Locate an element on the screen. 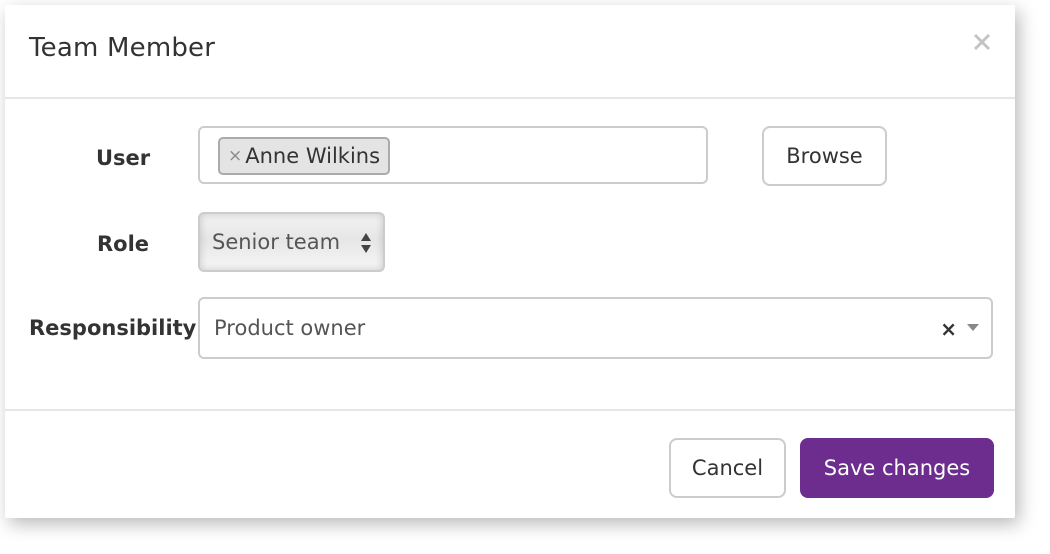  user-tag-label: Anne Wilkins is located at coordinates (313, 156).